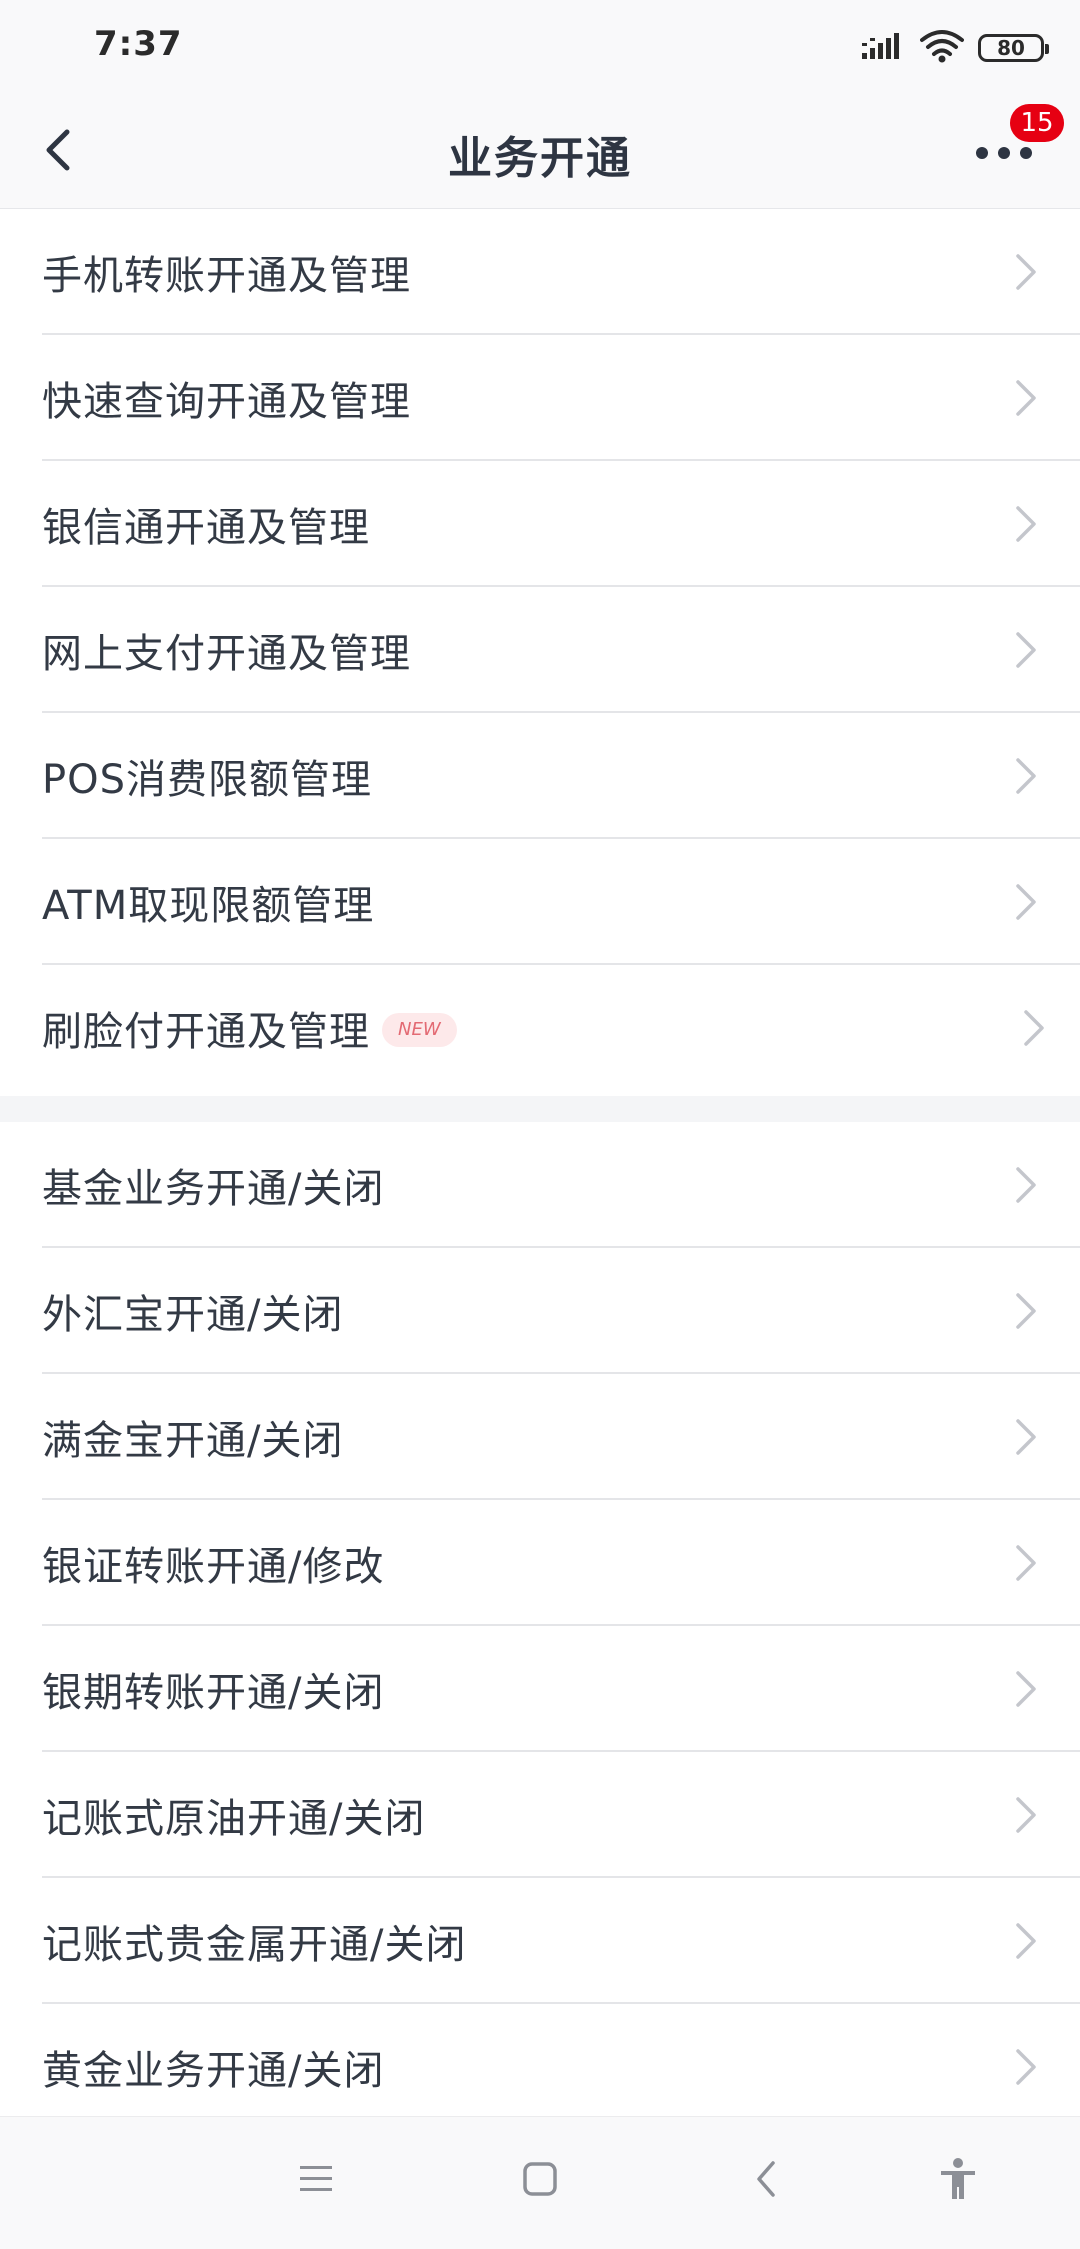  I want to click on list-item-label: 银证转账开通/修改, so click(213, 1567).